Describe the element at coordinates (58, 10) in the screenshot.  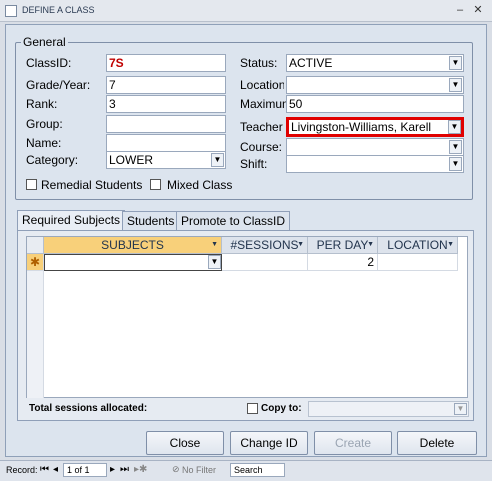
I see `window-title: DEFINE A CLASS` at that location.